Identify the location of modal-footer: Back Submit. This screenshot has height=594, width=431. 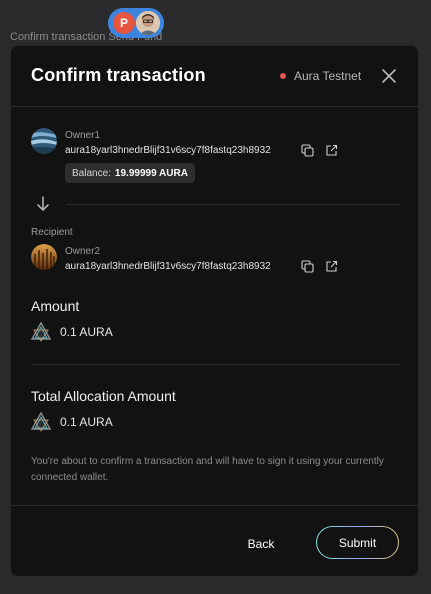
(214, 541).